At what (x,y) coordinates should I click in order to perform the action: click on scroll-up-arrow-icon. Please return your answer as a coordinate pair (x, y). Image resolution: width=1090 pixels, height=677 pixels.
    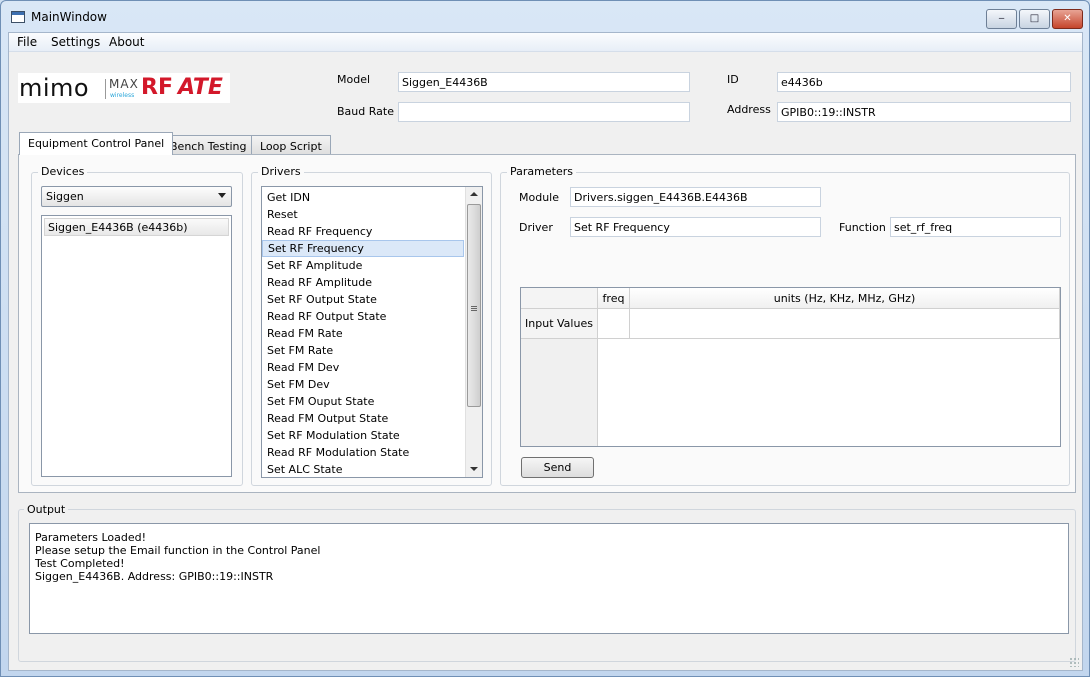
    Looking at the image, I should click on (474, 195).